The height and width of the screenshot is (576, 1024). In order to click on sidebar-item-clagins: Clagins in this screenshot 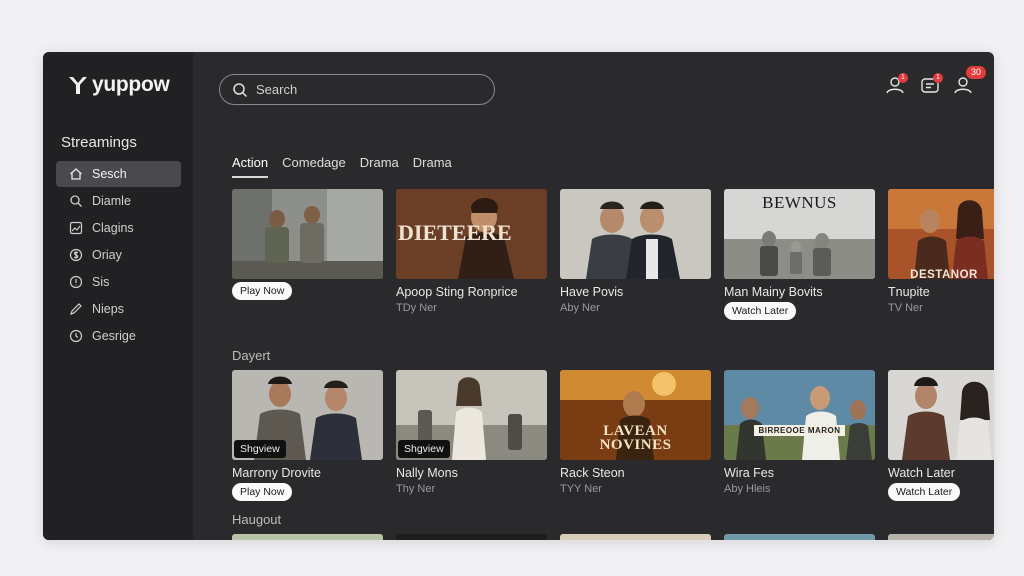, I will do `click(118, 228)`.